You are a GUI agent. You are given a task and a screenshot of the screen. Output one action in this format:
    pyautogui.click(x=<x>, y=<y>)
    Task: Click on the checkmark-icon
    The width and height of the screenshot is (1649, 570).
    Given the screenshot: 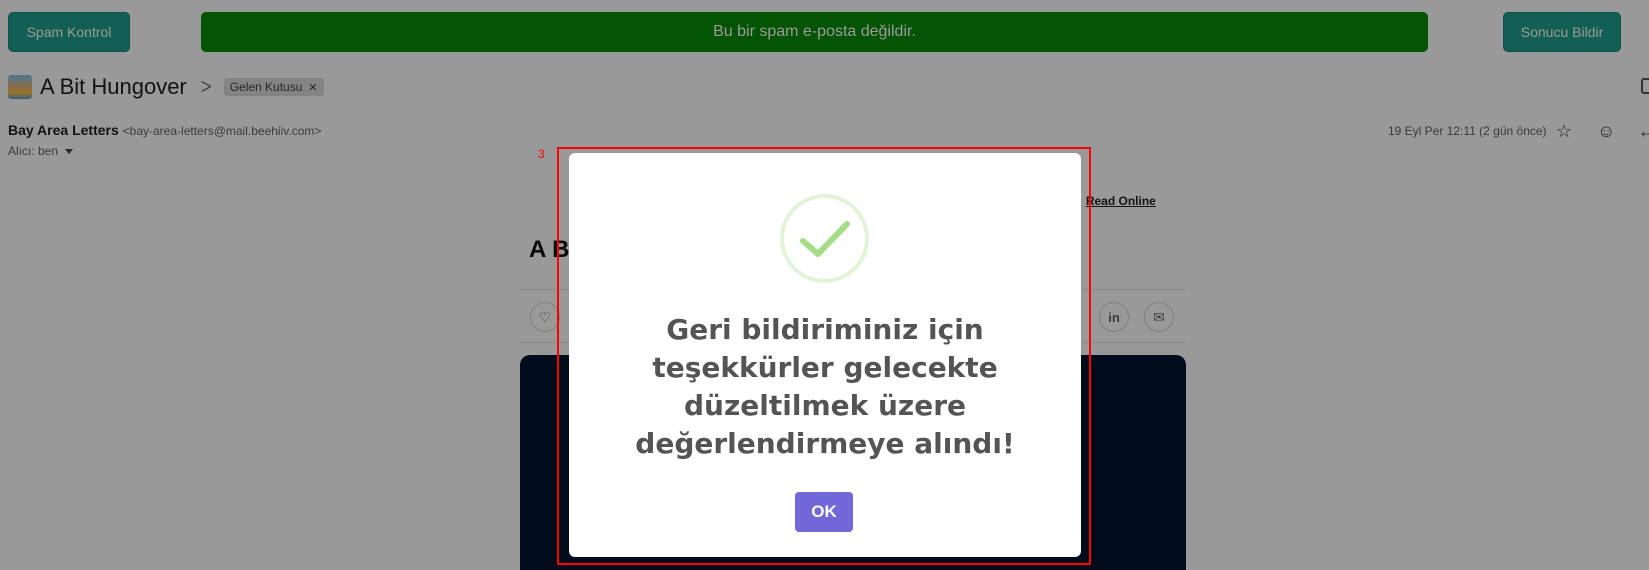 What is the action you would take?
    pyautogui.click(x=824, y=238)
    